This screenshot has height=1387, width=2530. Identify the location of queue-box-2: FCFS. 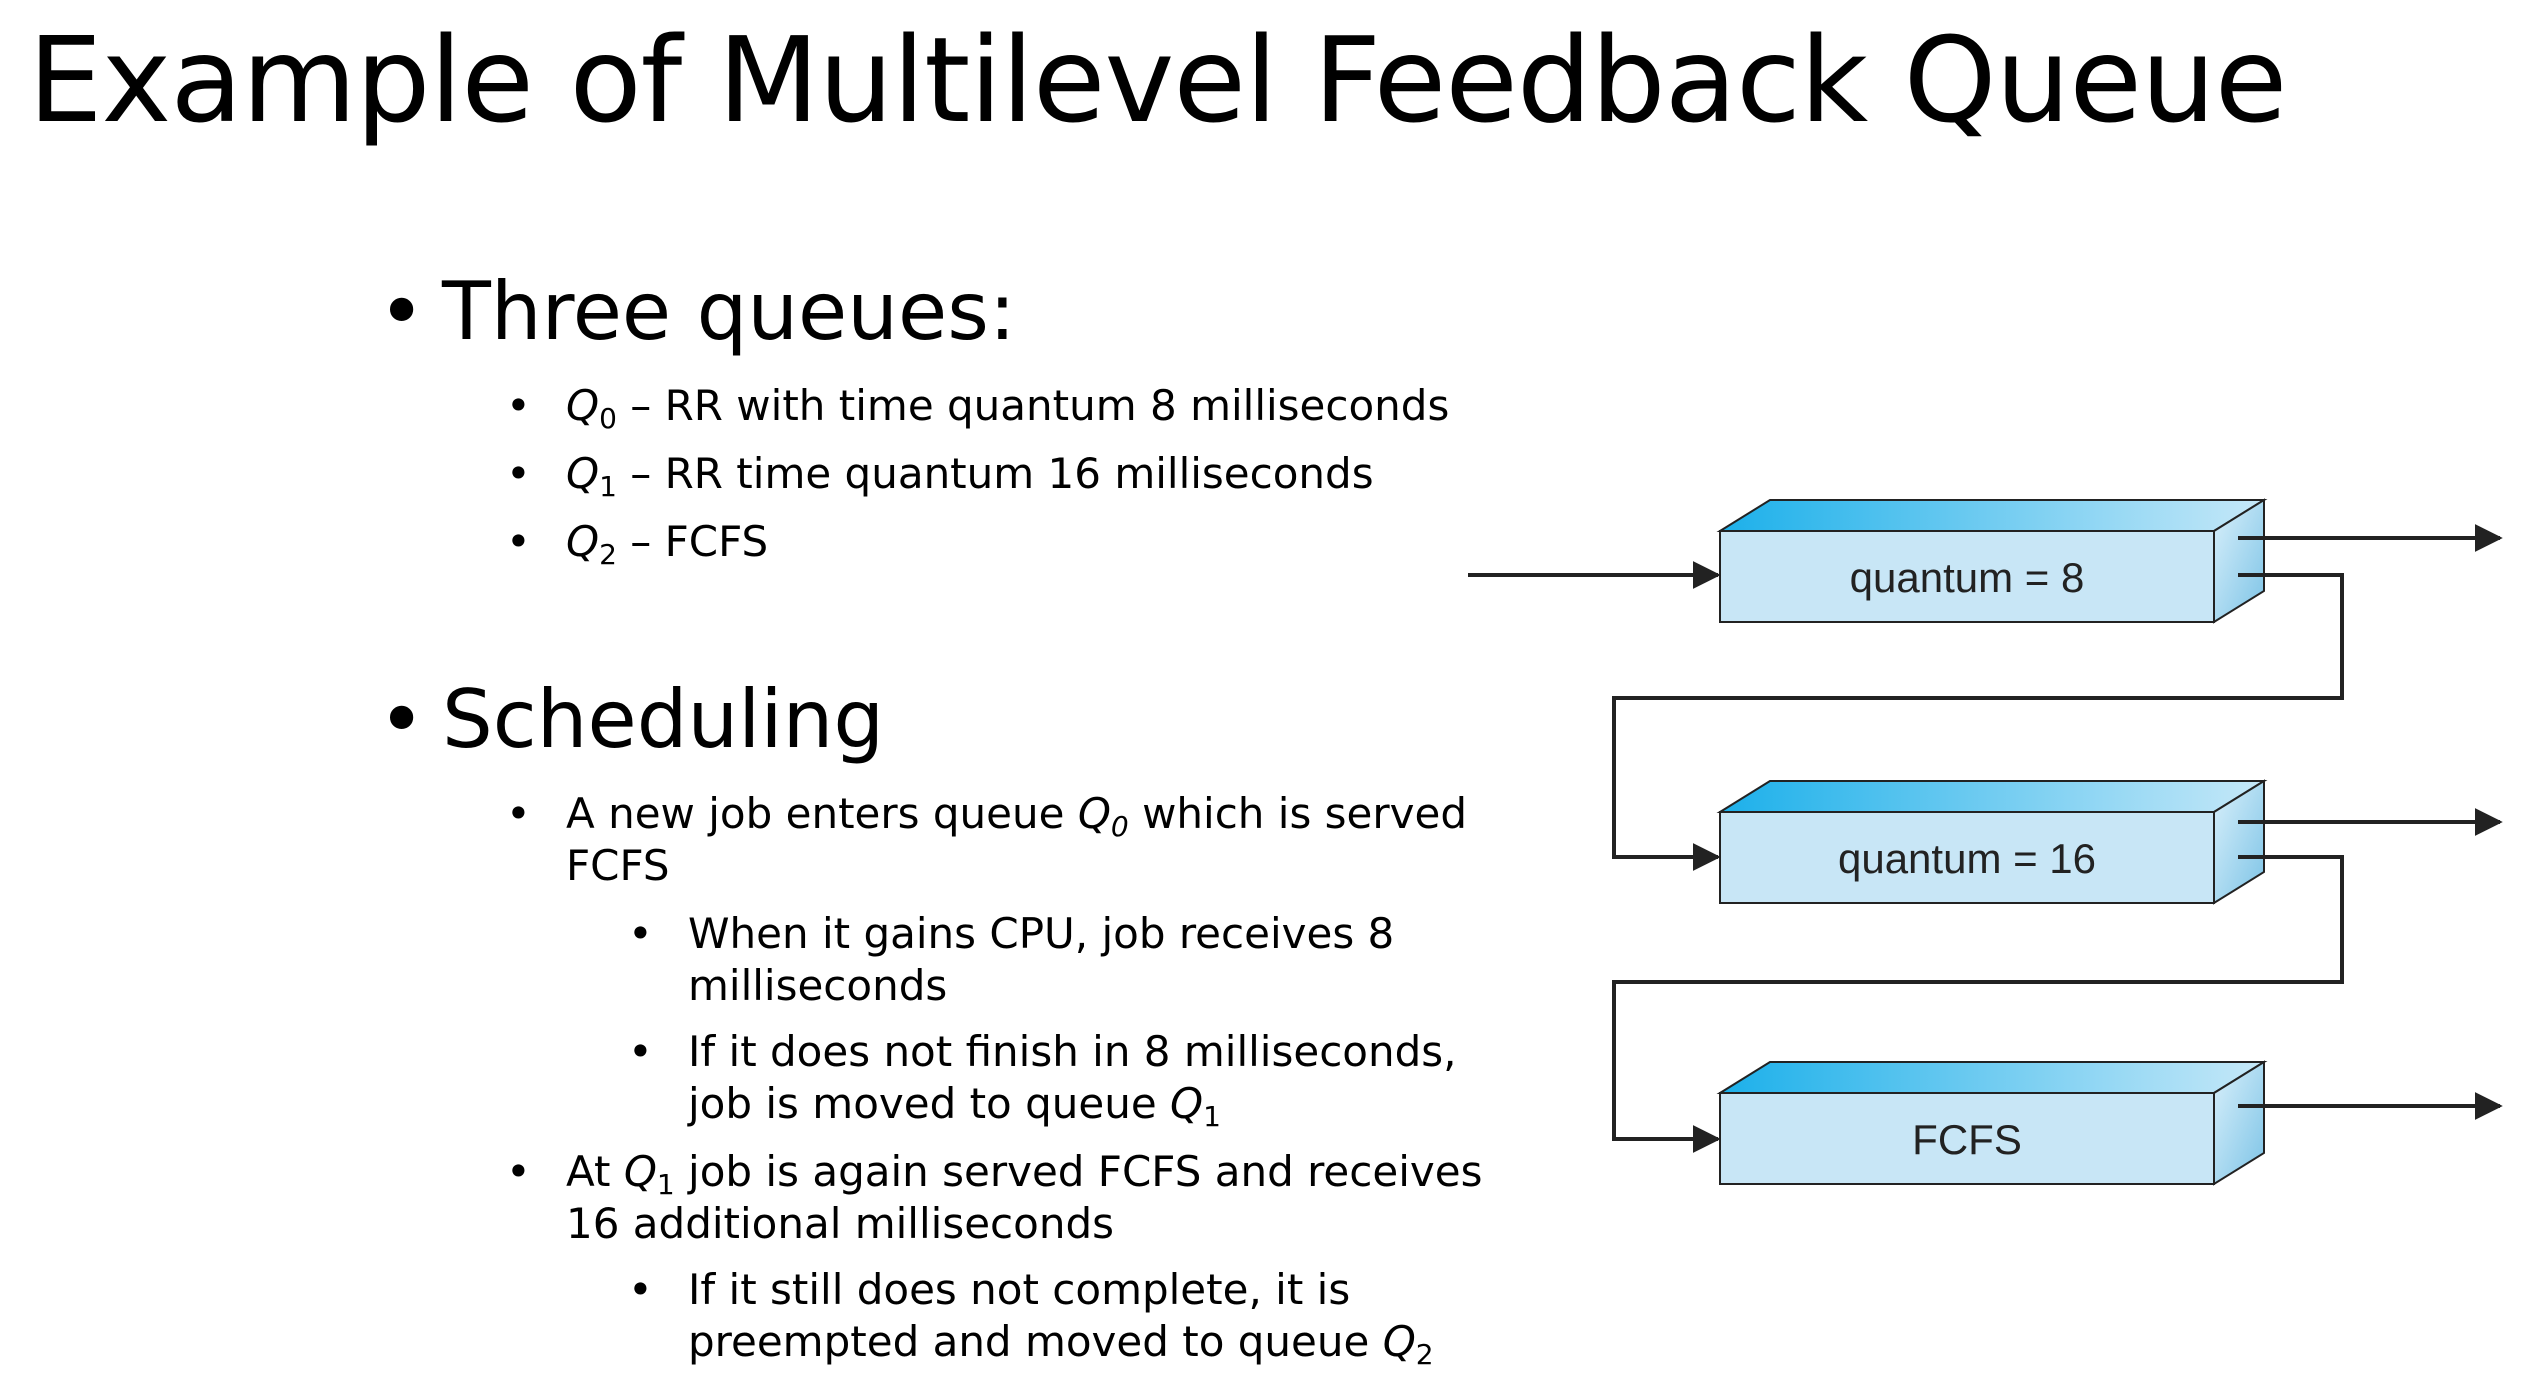
(1992, 1123).